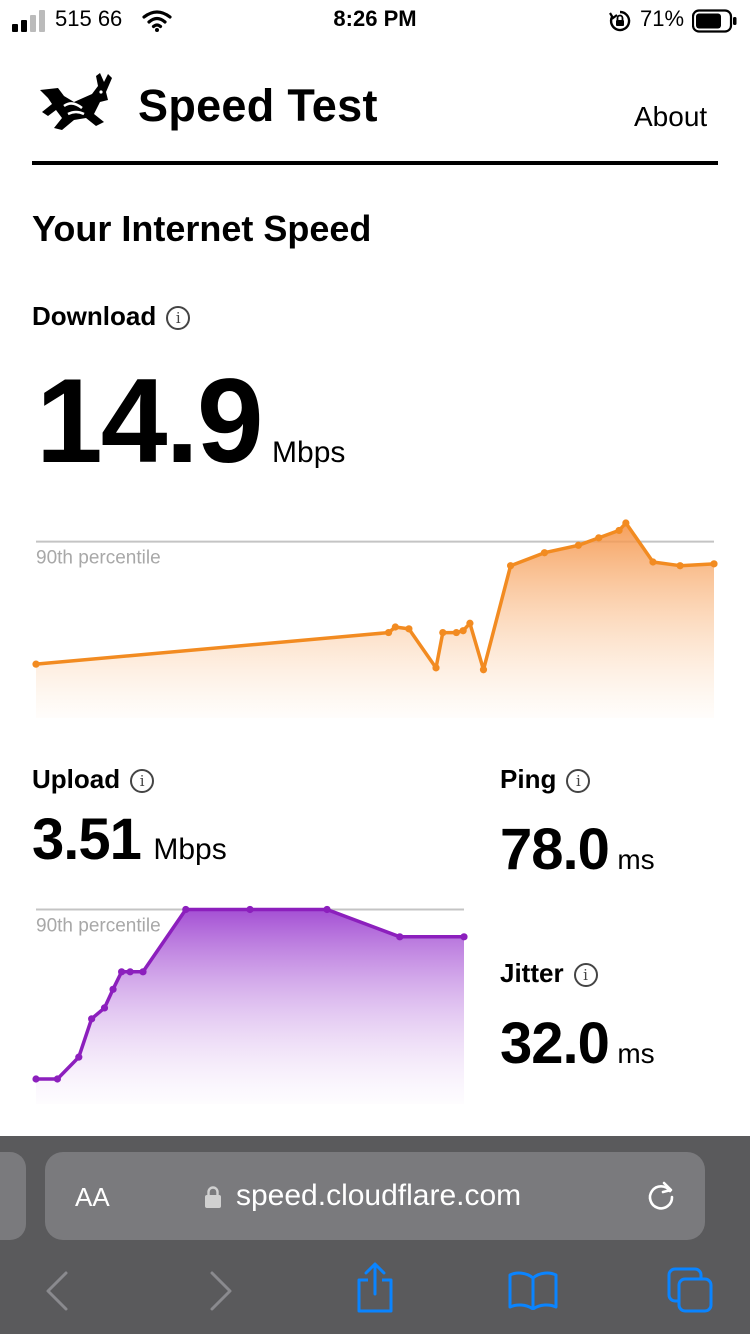 The width and height of the screenshot is (750, 1334). I want to click on lock-icon, so click(213, 1197).